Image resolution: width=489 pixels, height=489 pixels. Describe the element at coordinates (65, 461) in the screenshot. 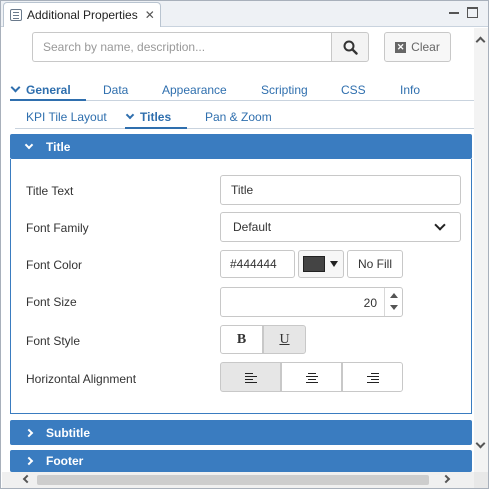

I see `section-footer-label: Footer` at that location.